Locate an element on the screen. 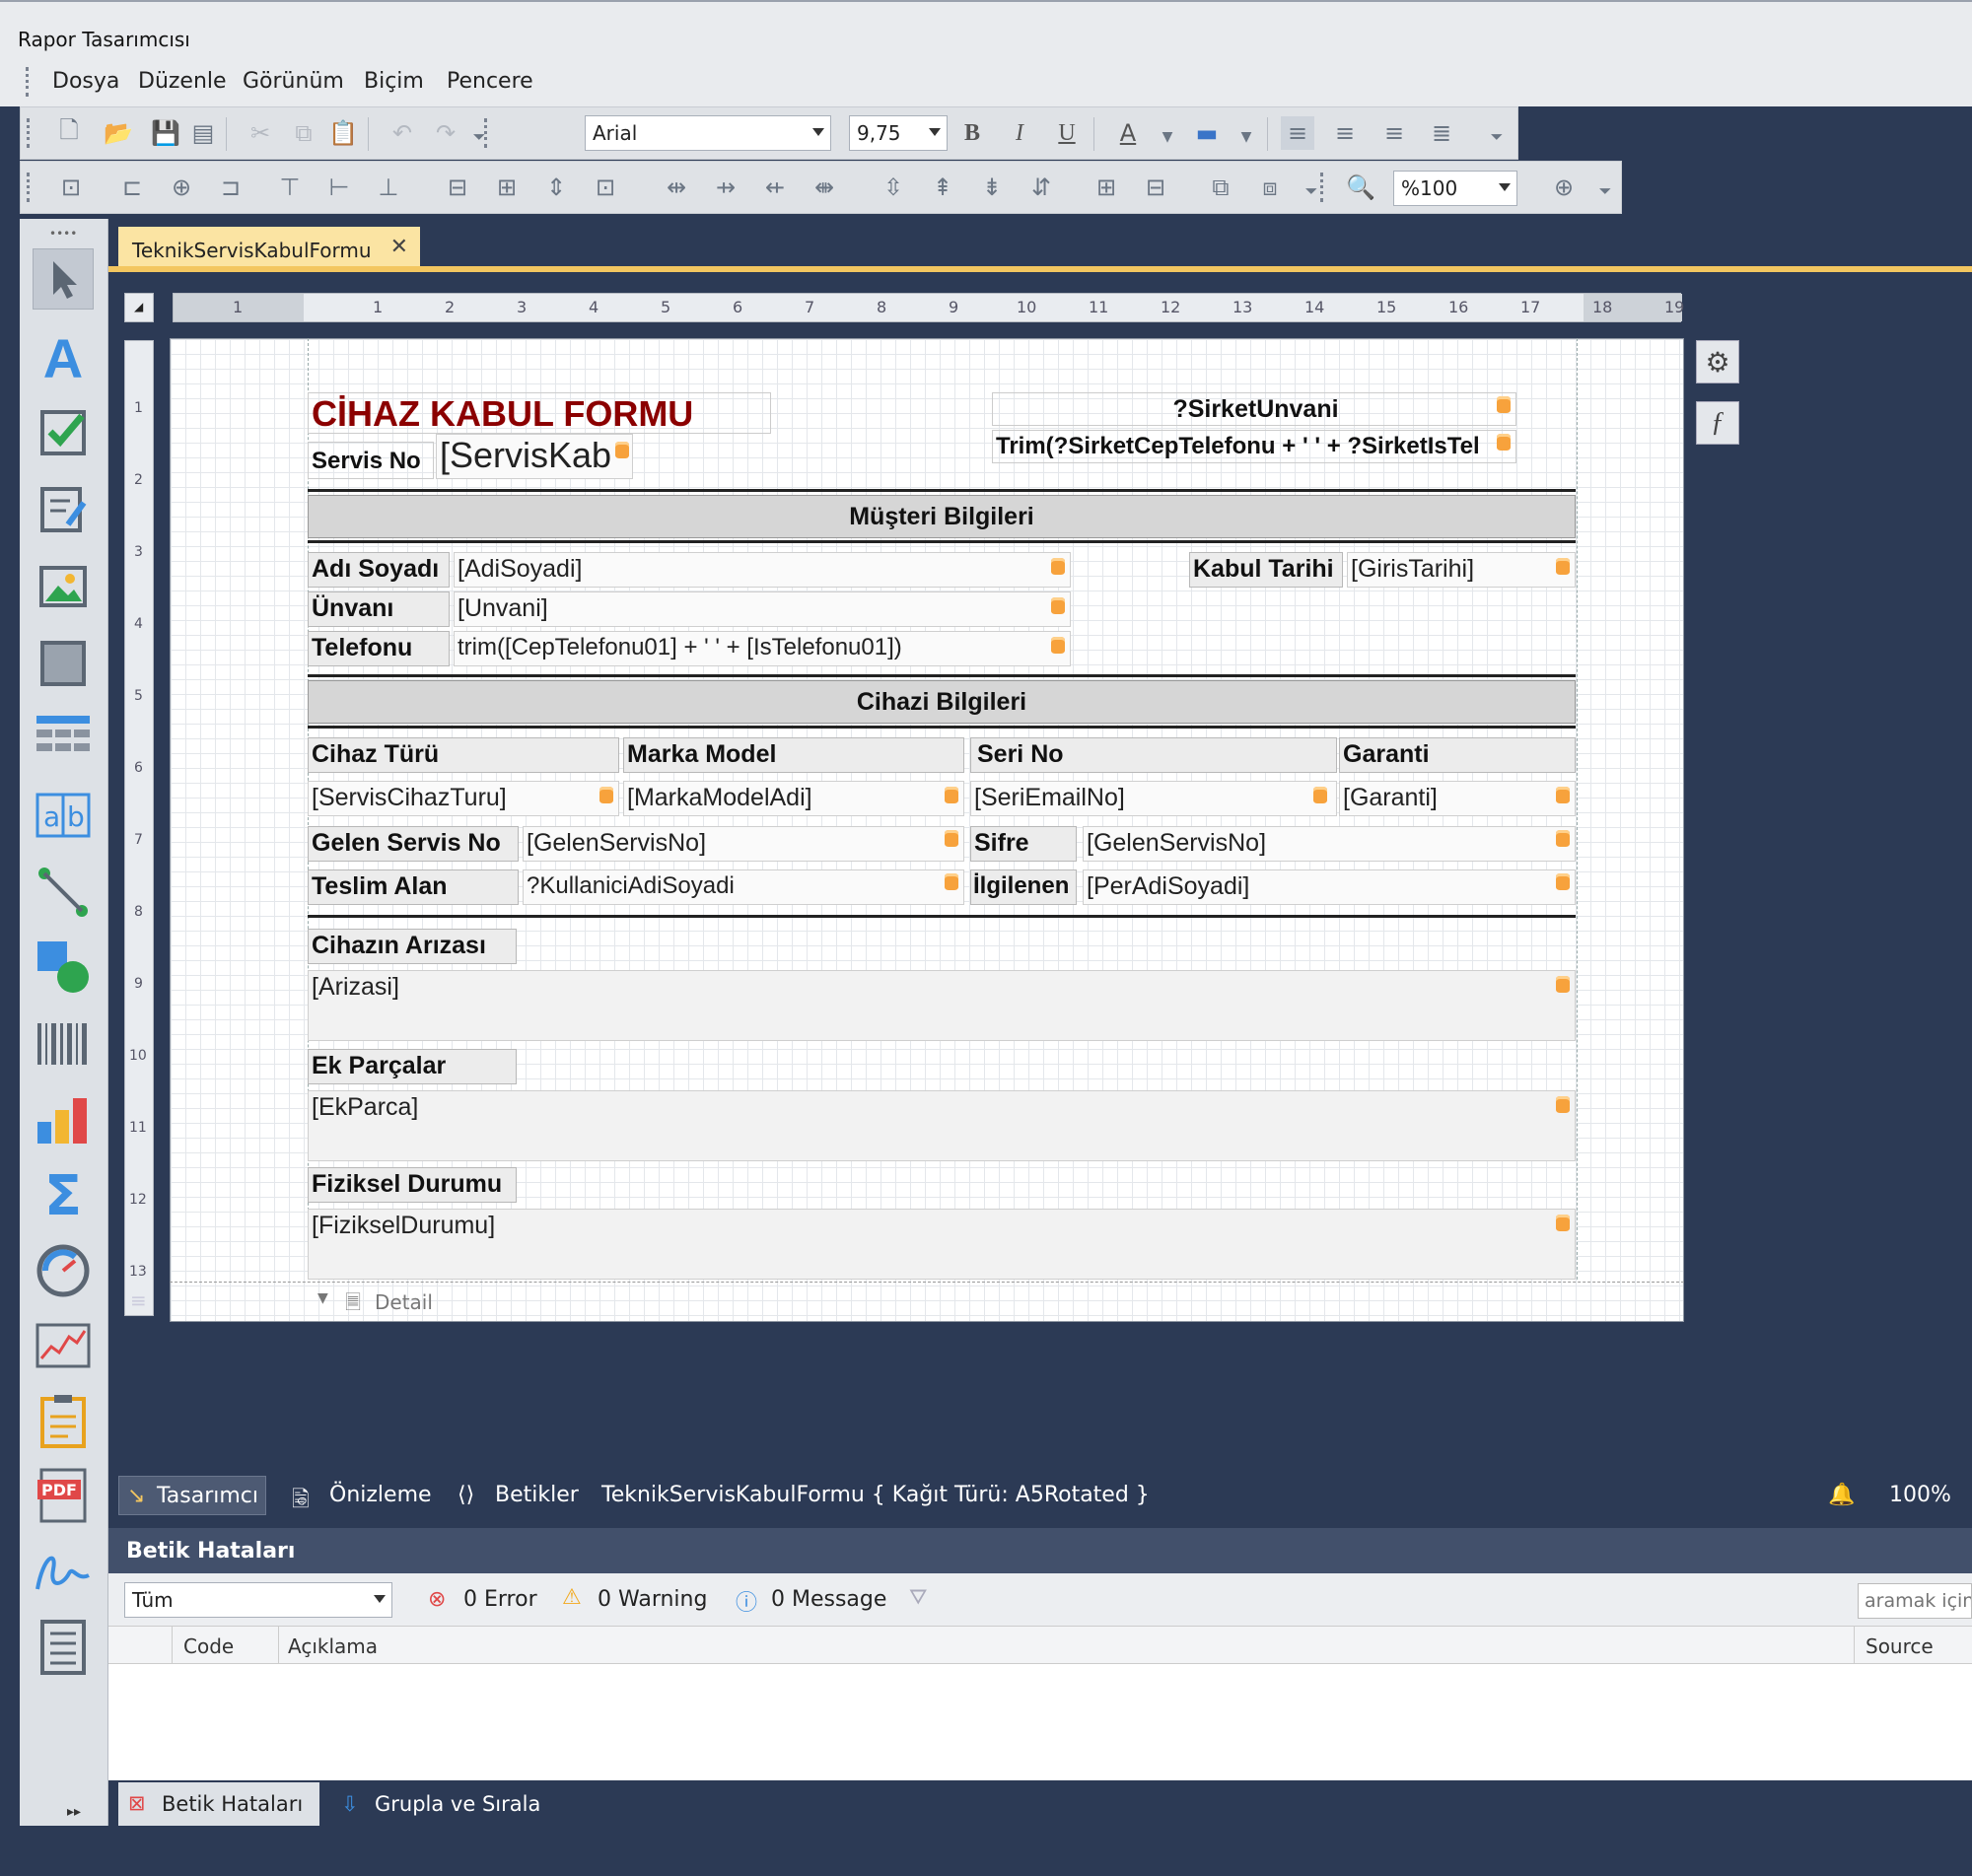  sifre-field: [GelenServisNo] is located at coordinates (1329, 844).